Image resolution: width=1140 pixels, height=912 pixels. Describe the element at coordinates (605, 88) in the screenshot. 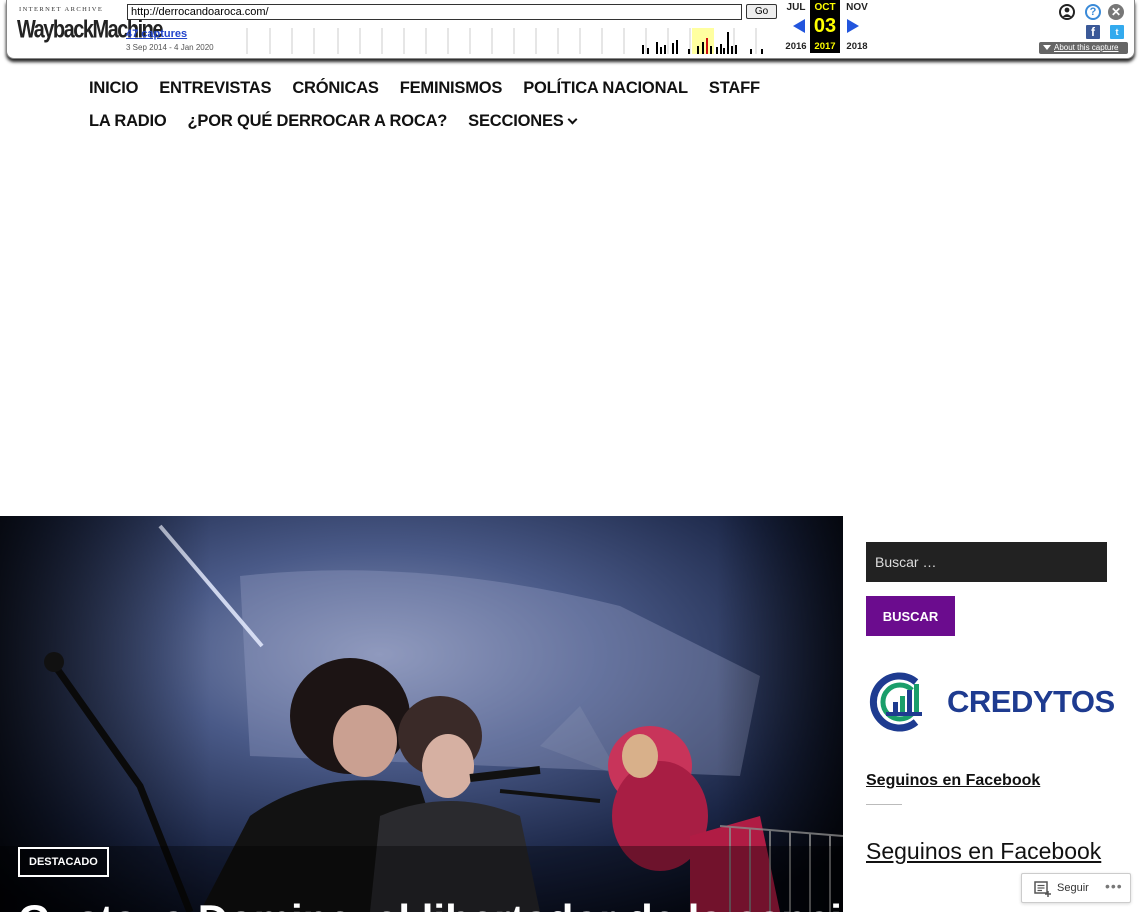

I see `nav-item-politica-nacional: POLÍTICA NACIONAL` at that location.